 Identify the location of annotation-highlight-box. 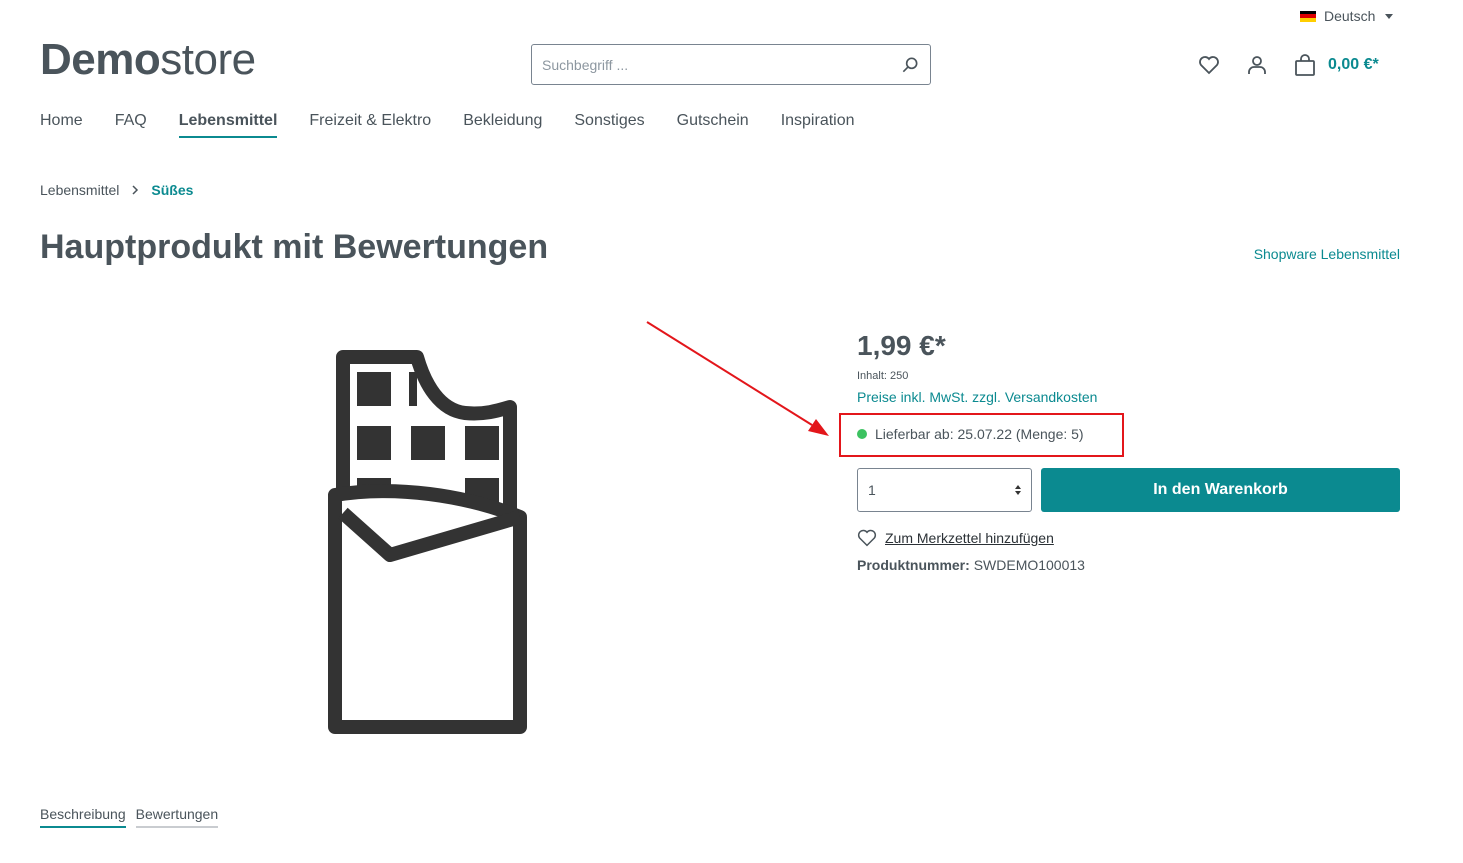
(981, 435).